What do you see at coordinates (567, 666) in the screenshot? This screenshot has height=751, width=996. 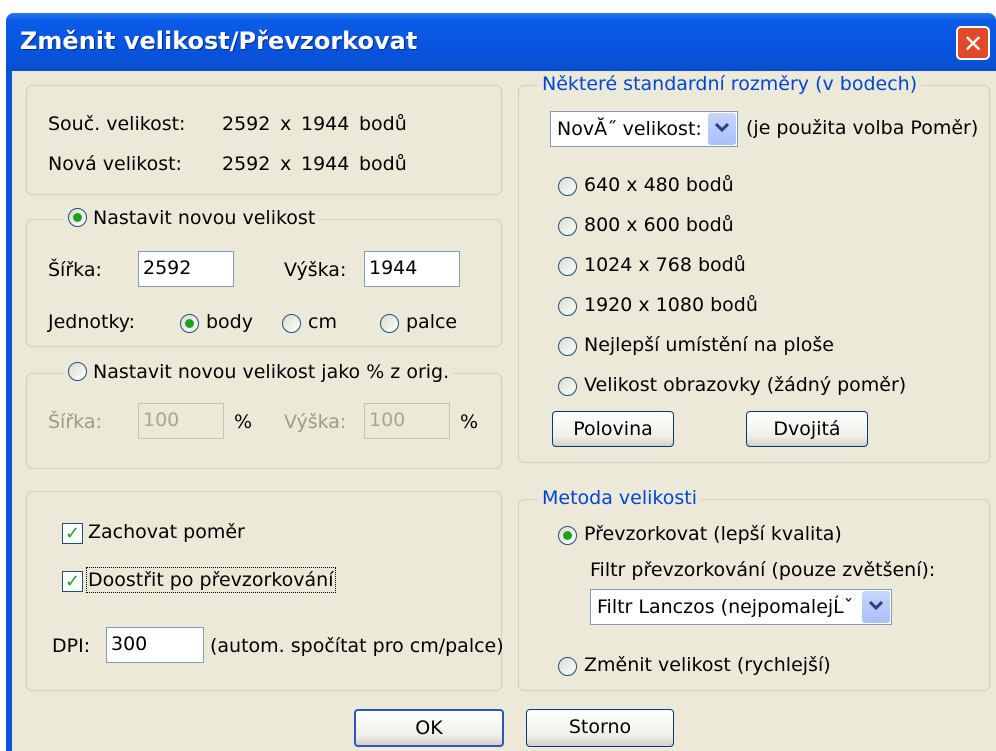 I see `resize-radio` at bounding box center [567, 666].